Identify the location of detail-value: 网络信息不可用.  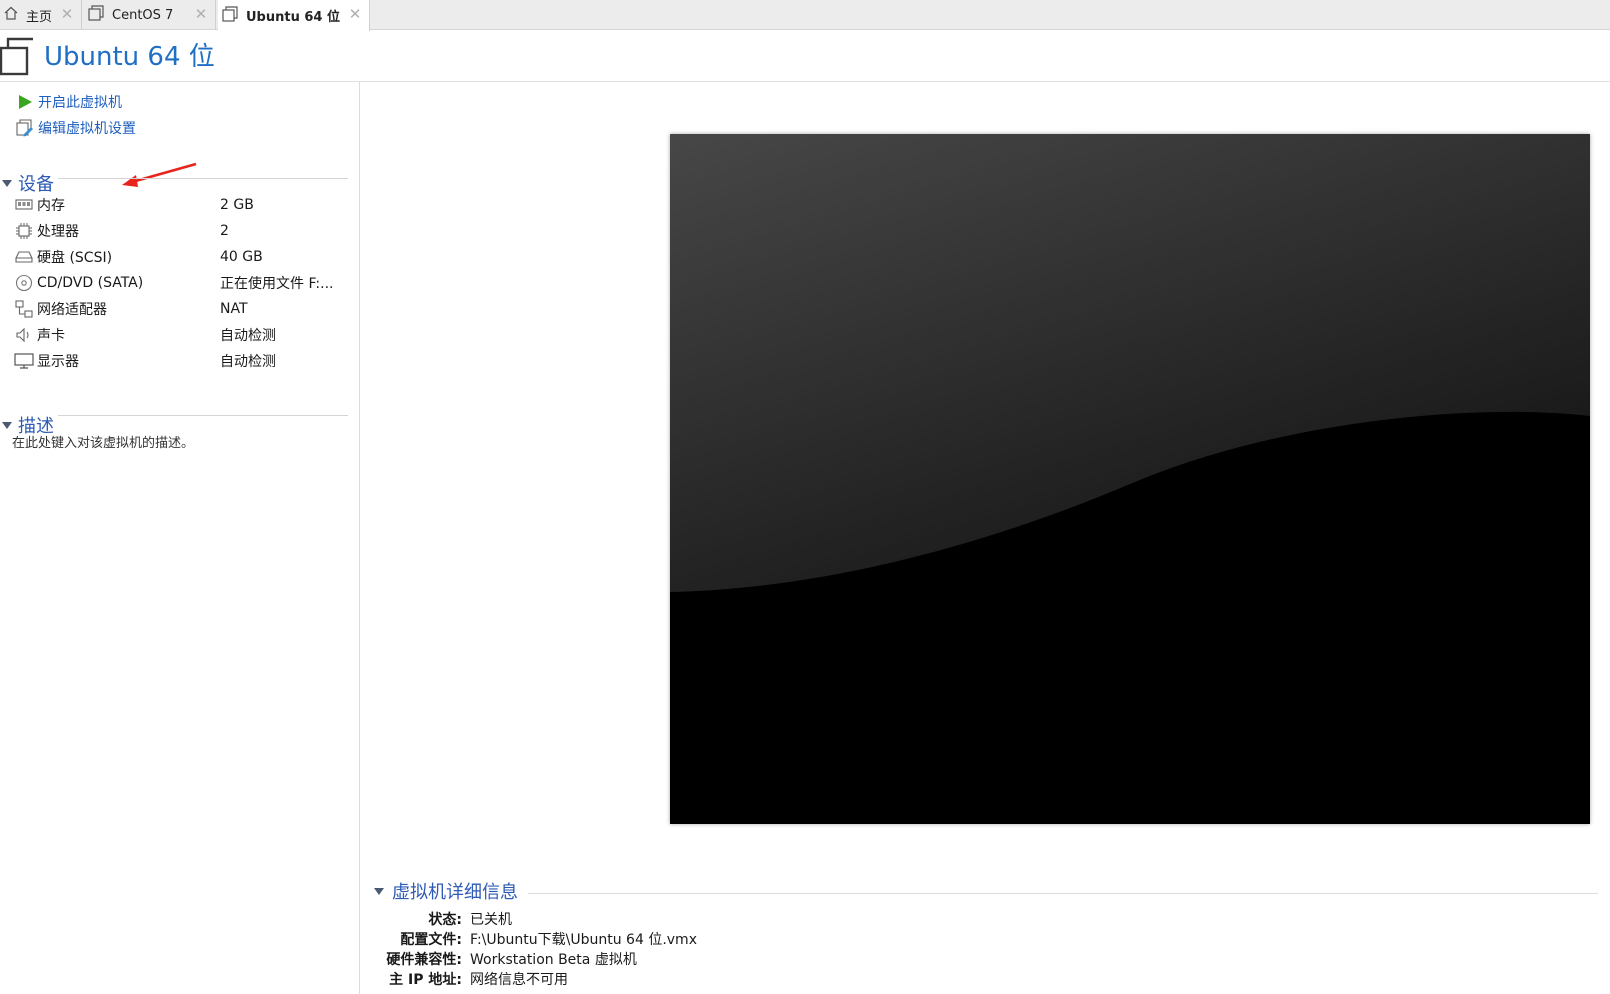
(519, 980).